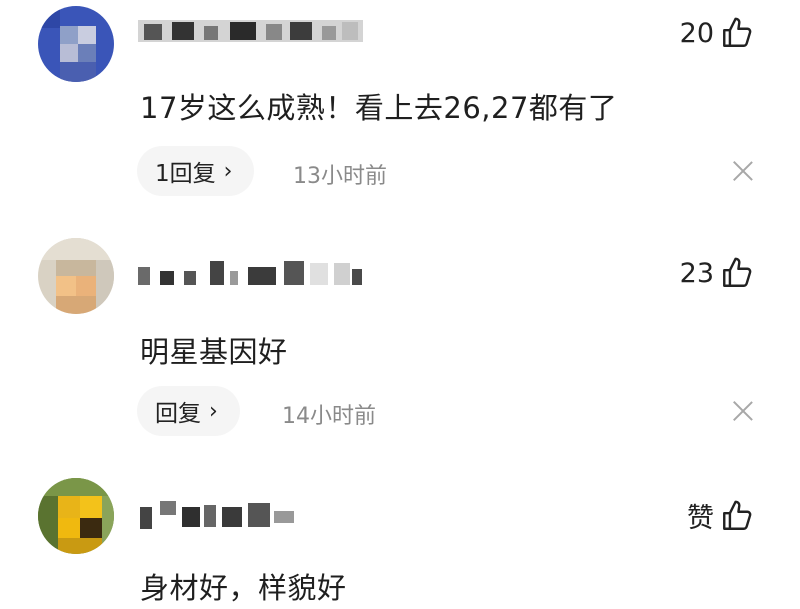  What do you see at coordinates (717, 273) in the screenshot?
I see `like-button: 23` at bounding box center [717, 273].